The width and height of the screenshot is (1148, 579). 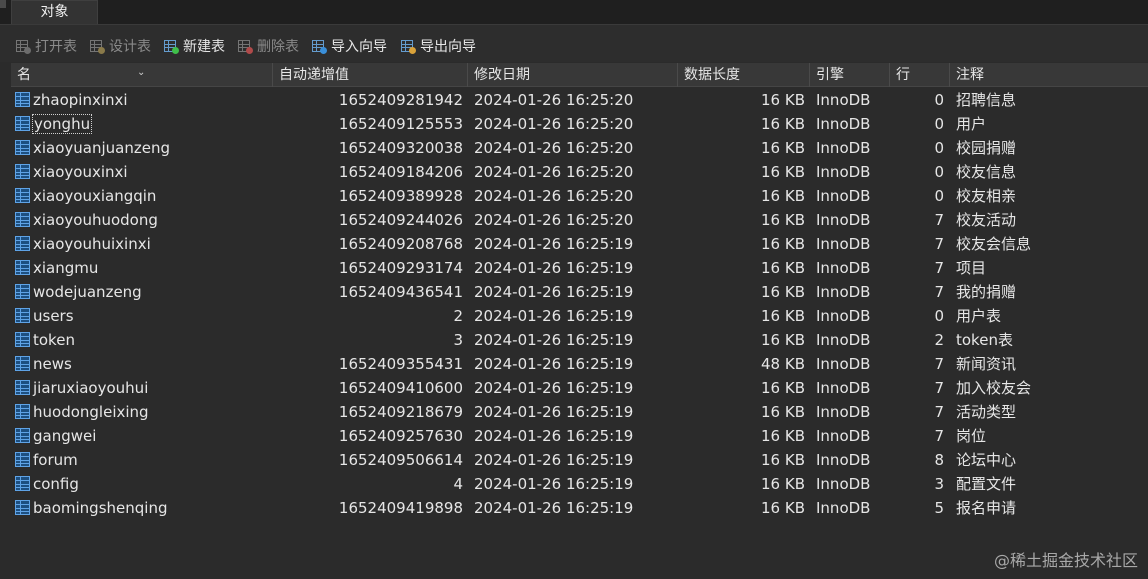 I want to click on table-row: users 2 2024-01-26 16:25:19 16 KB InnoDB 0 用户表, so click(x=579, y=316).